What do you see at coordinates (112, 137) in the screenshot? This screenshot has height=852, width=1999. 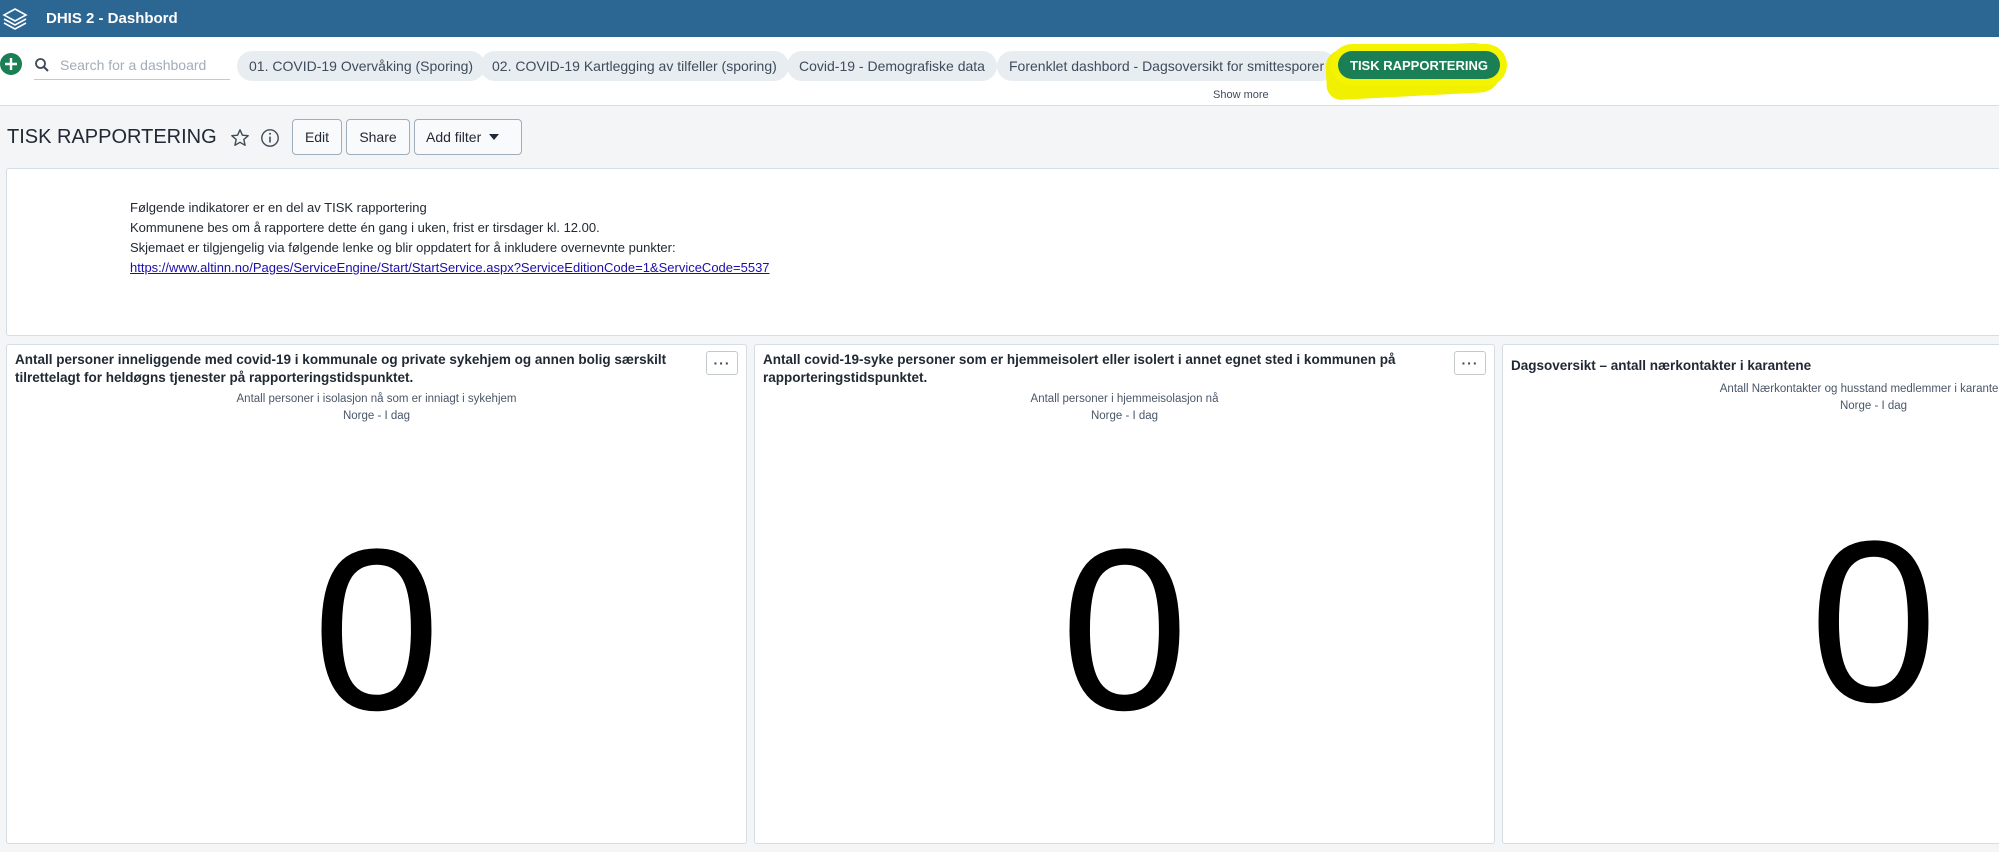 I see `page-title: TISK RAPPORTERING` at bounding box center [112, 137].